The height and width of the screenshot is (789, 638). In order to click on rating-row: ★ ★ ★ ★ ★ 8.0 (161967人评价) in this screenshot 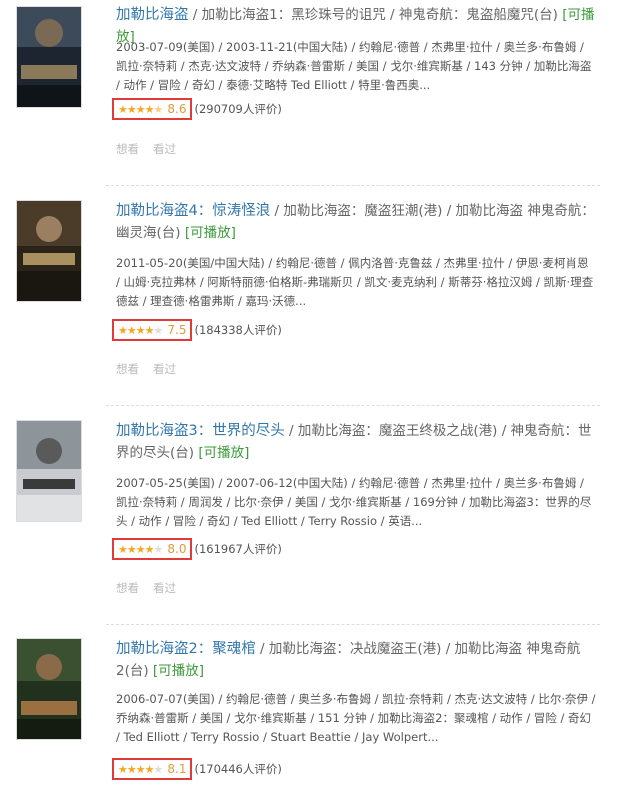, I will do `click(197, 549)`.